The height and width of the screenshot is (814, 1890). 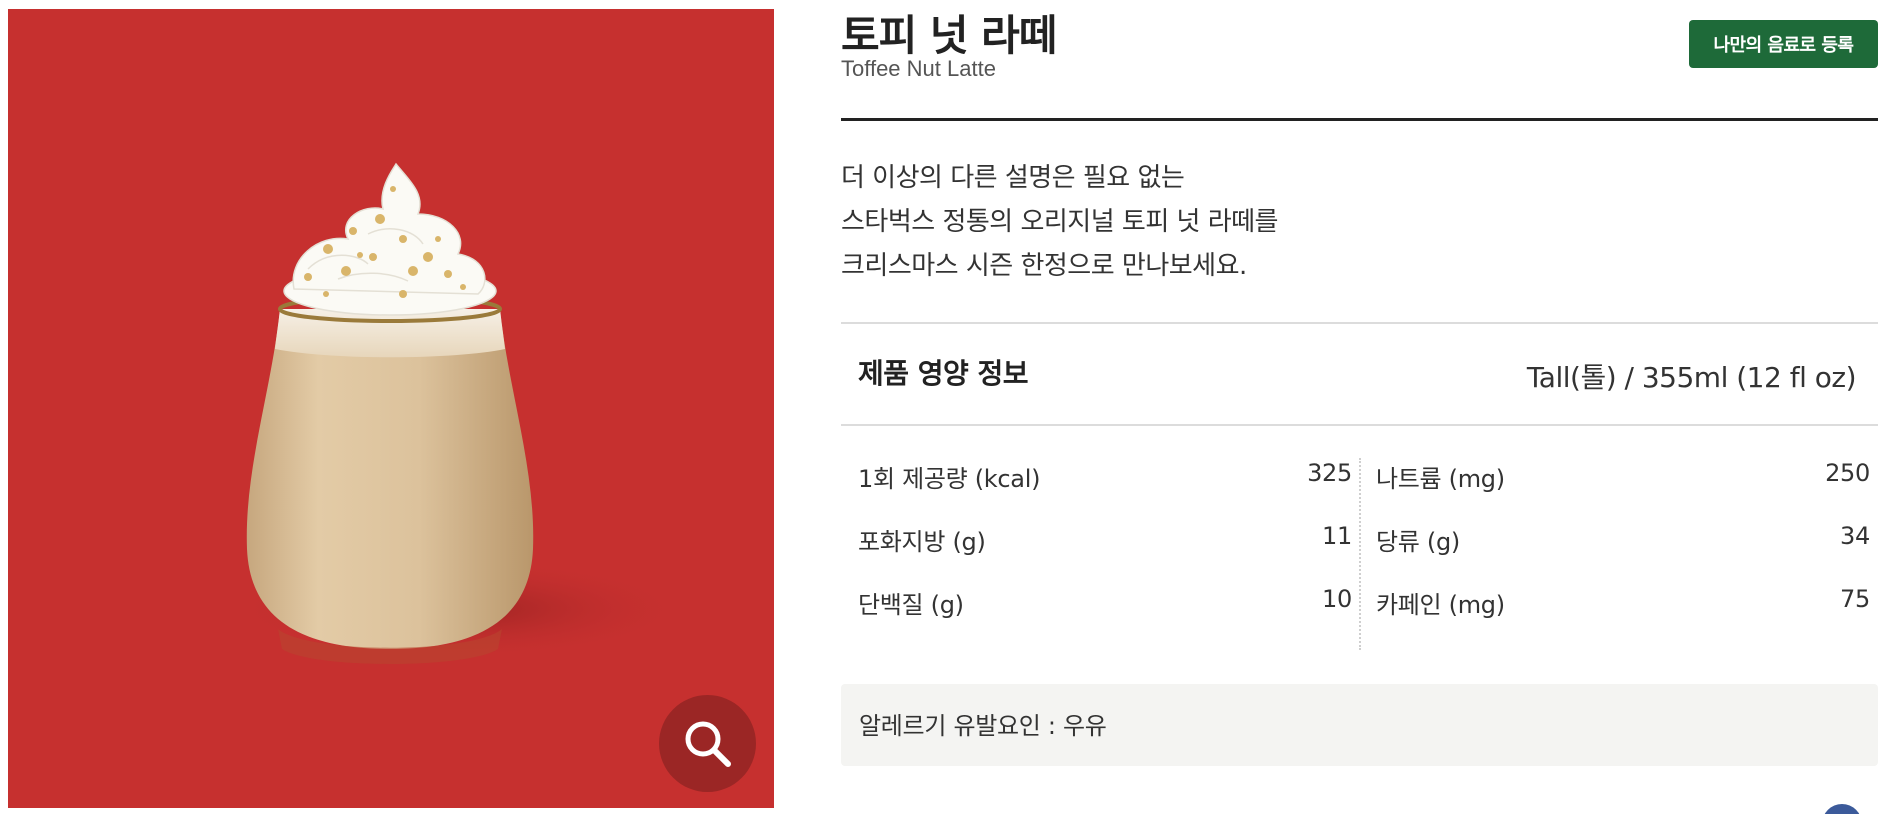 What do you see at coordinates (1337, 599) in the screenshot?
I see `nutrition-value: 10` at bounding box center [1337, 599].